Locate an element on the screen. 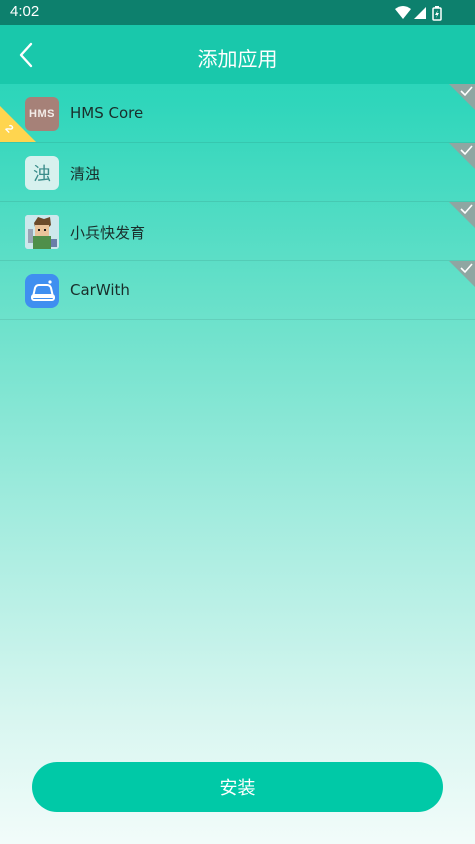 This screenshot has width=475, height=844. status-time: 4:02 is located at coordinates (25, 11).